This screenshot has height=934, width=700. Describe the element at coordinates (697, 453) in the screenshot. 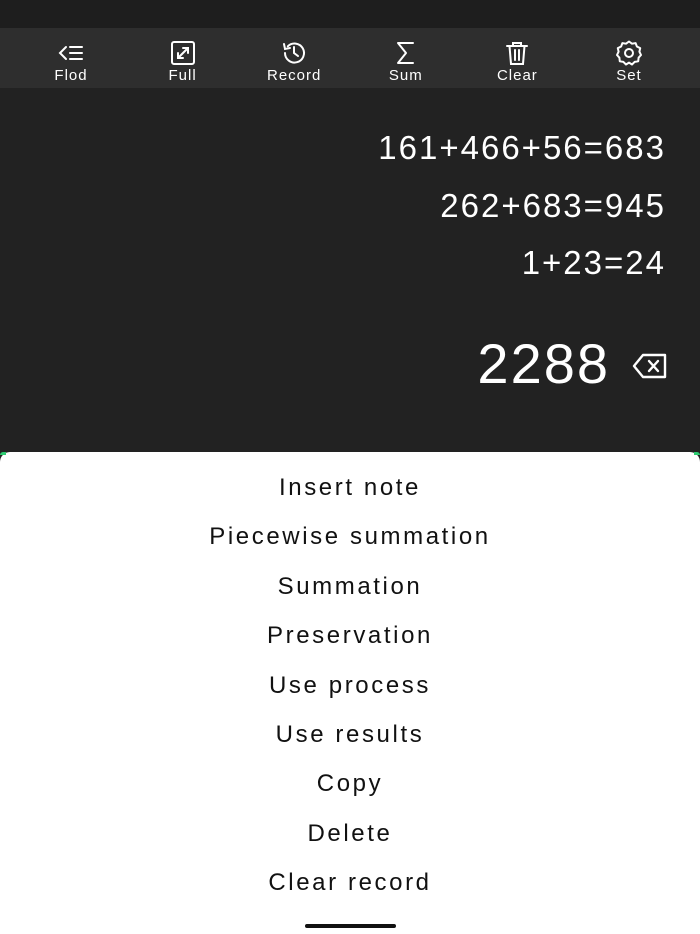

I see `sheet-accent-right` at that location.